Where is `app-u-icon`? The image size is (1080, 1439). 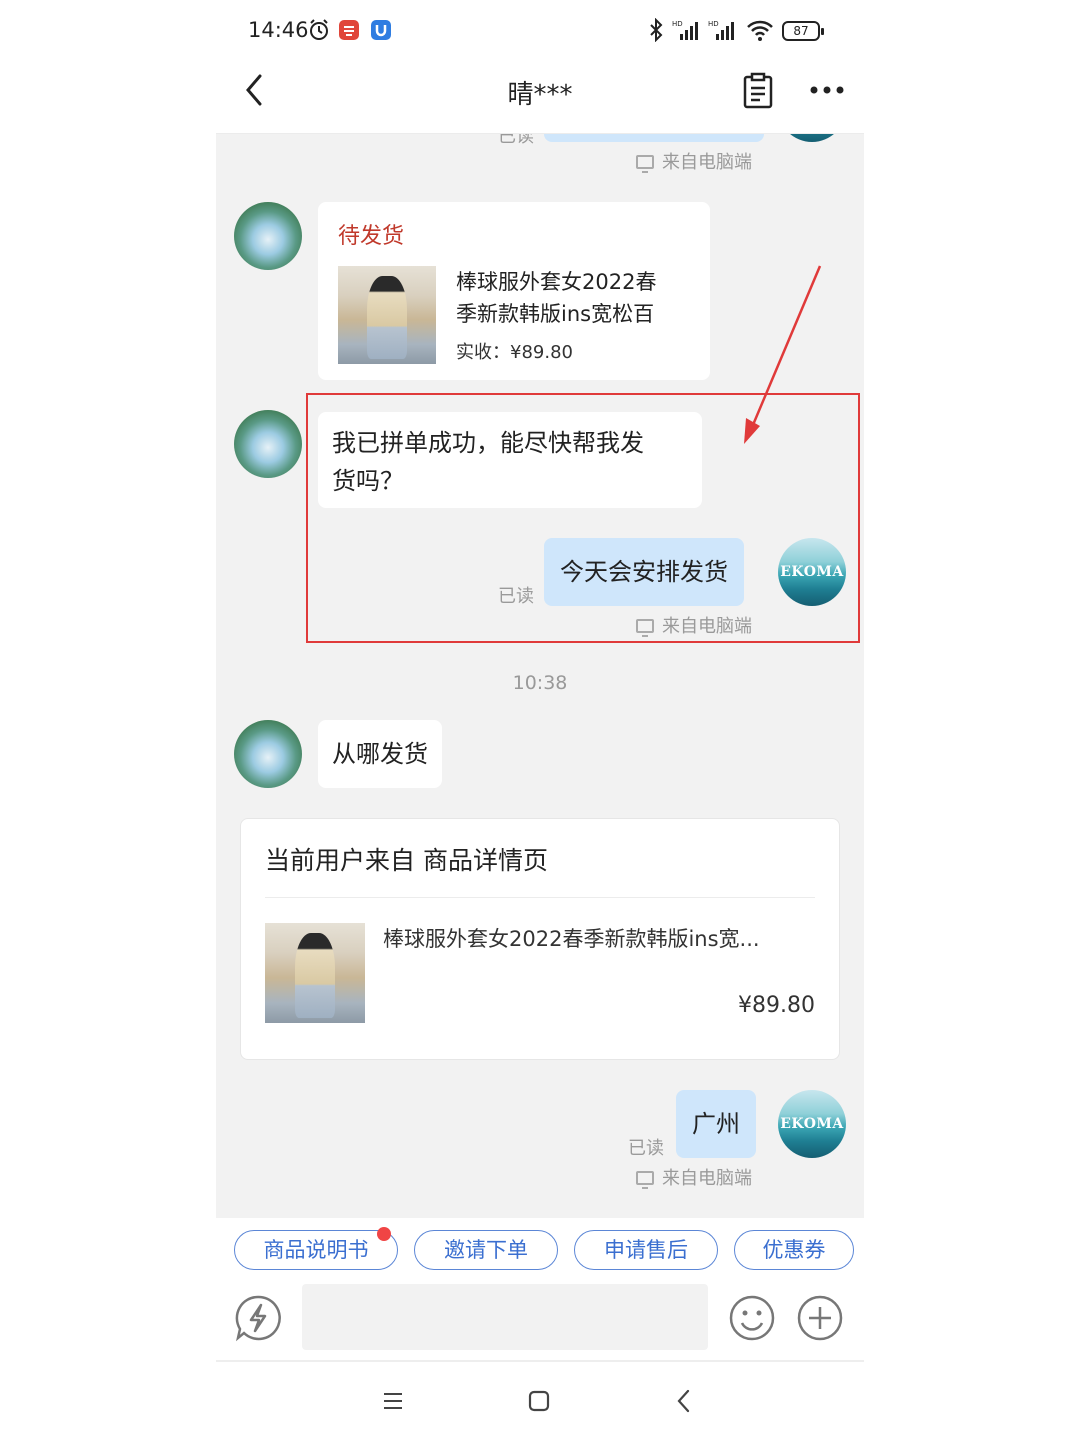 app-u-icon is located at coordinates (381, 30).